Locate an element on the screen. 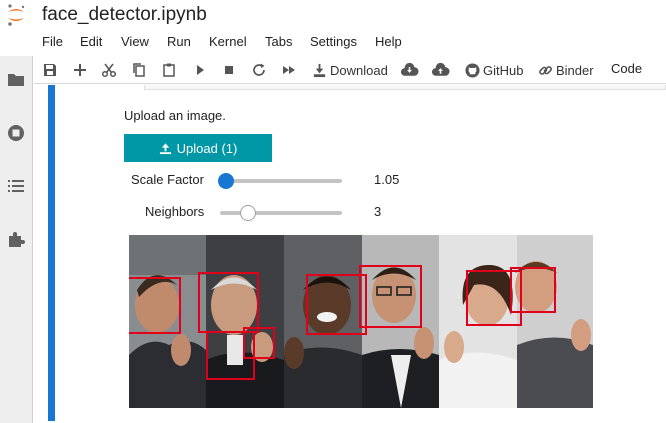  upload-prompt: Upload an image. is located at coordinates (175, 115).